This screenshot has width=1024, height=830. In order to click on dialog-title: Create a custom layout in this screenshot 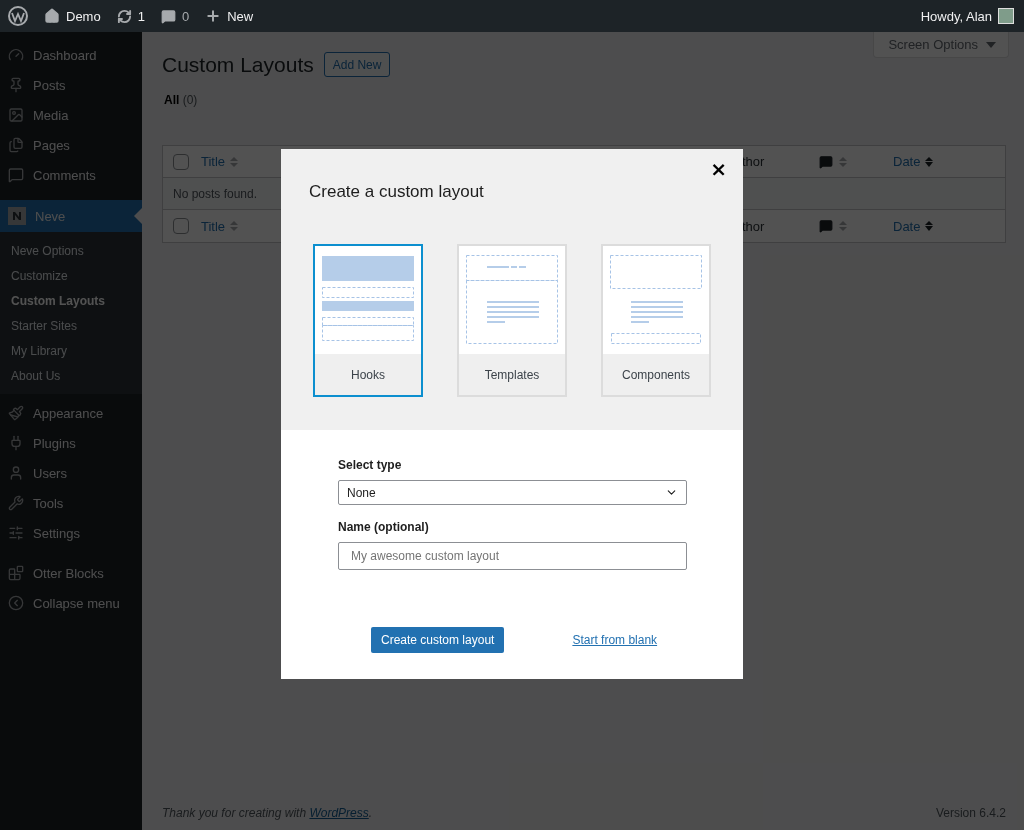, I will do `click(397, 192)`.